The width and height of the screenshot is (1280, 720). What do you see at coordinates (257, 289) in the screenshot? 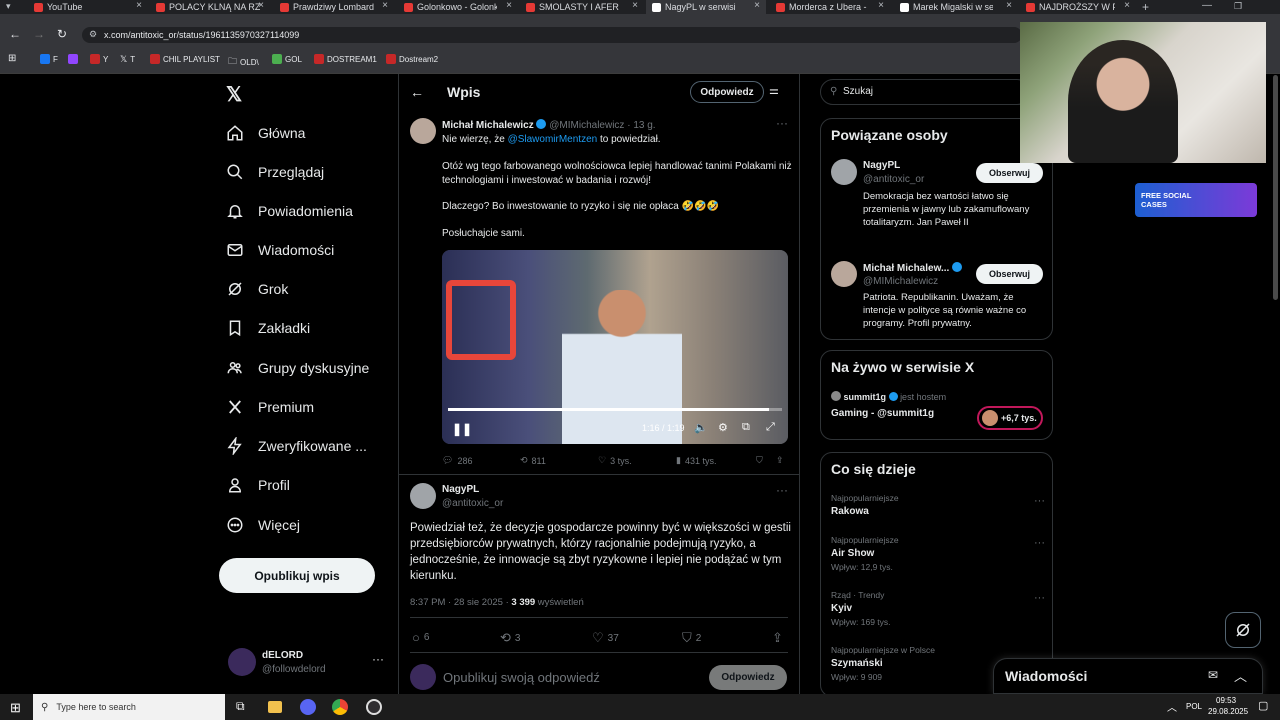
I see `nav-grok: Grok` at bounding box center [257, 289].